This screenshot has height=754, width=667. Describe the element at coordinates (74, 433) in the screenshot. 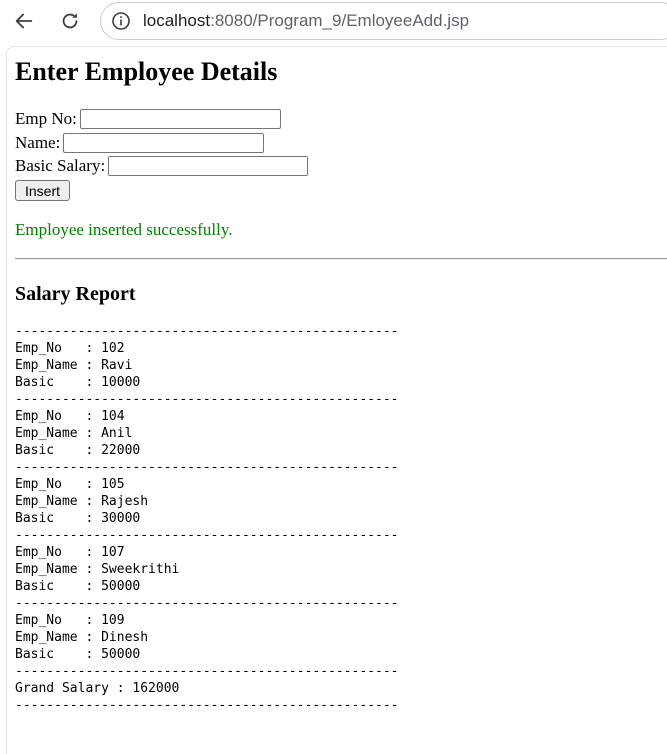

I see `report-line: Emp_Name : Anil` at that location.